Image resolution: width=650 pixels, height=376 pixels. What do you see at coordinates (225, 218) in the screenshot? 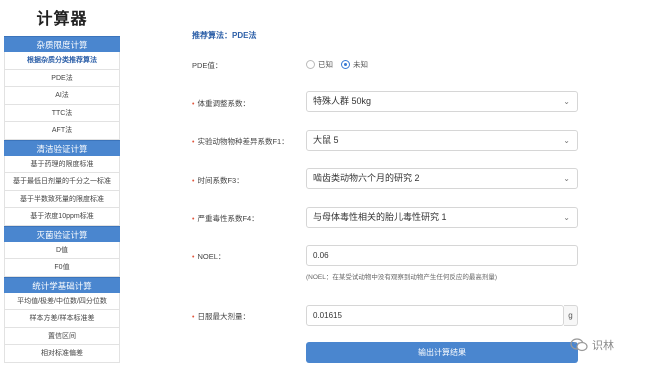
I see `toxicity-factor-label: • 严重毒性系数F4：` at bounding box center [225, 218].